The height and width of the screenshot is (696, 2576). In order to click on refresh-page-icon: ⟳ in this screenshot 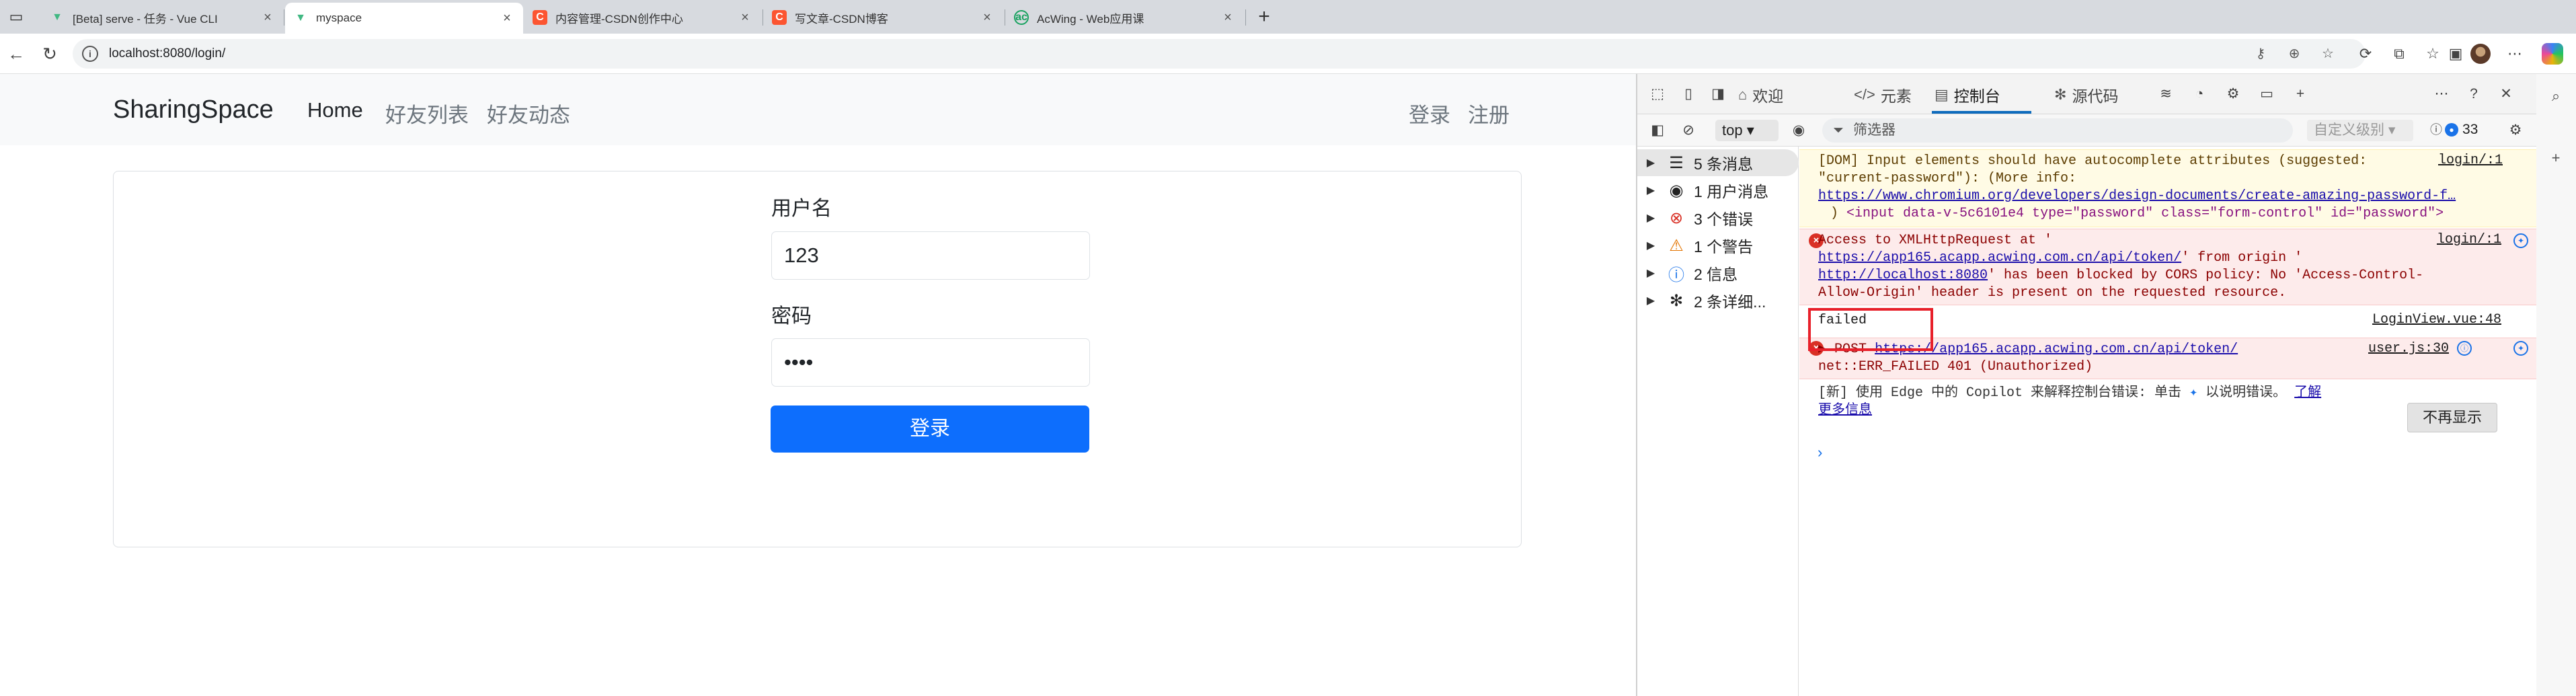, I will do `click(2366, 54)`.